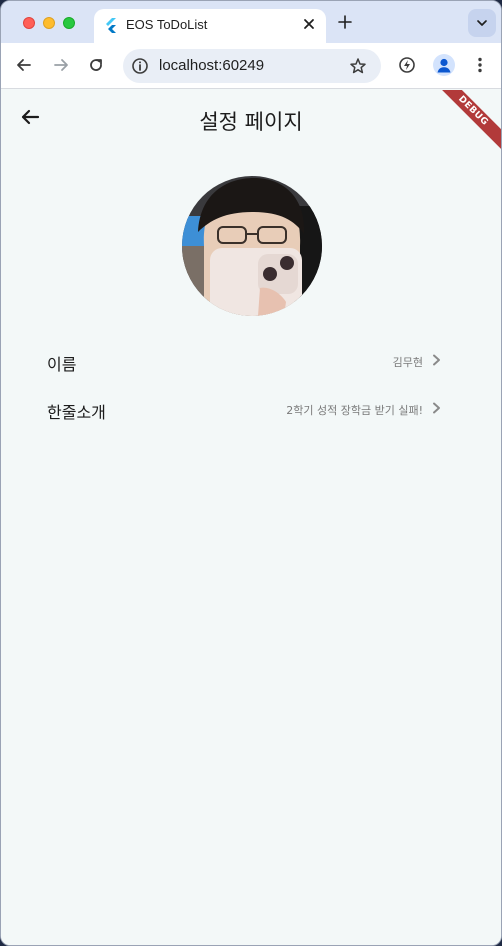 The image size is (502, 946). Describe the element at coordinates (167, 24) in the screenshot. I see `tab-title: EOS ToDoList` at that location.